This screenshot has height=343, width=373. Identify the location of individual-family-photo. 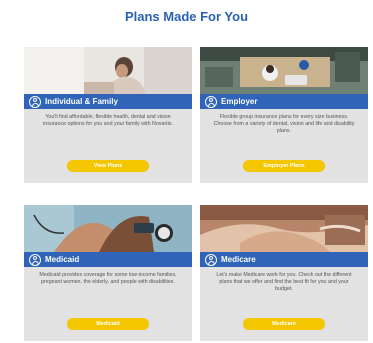
(108, 70).